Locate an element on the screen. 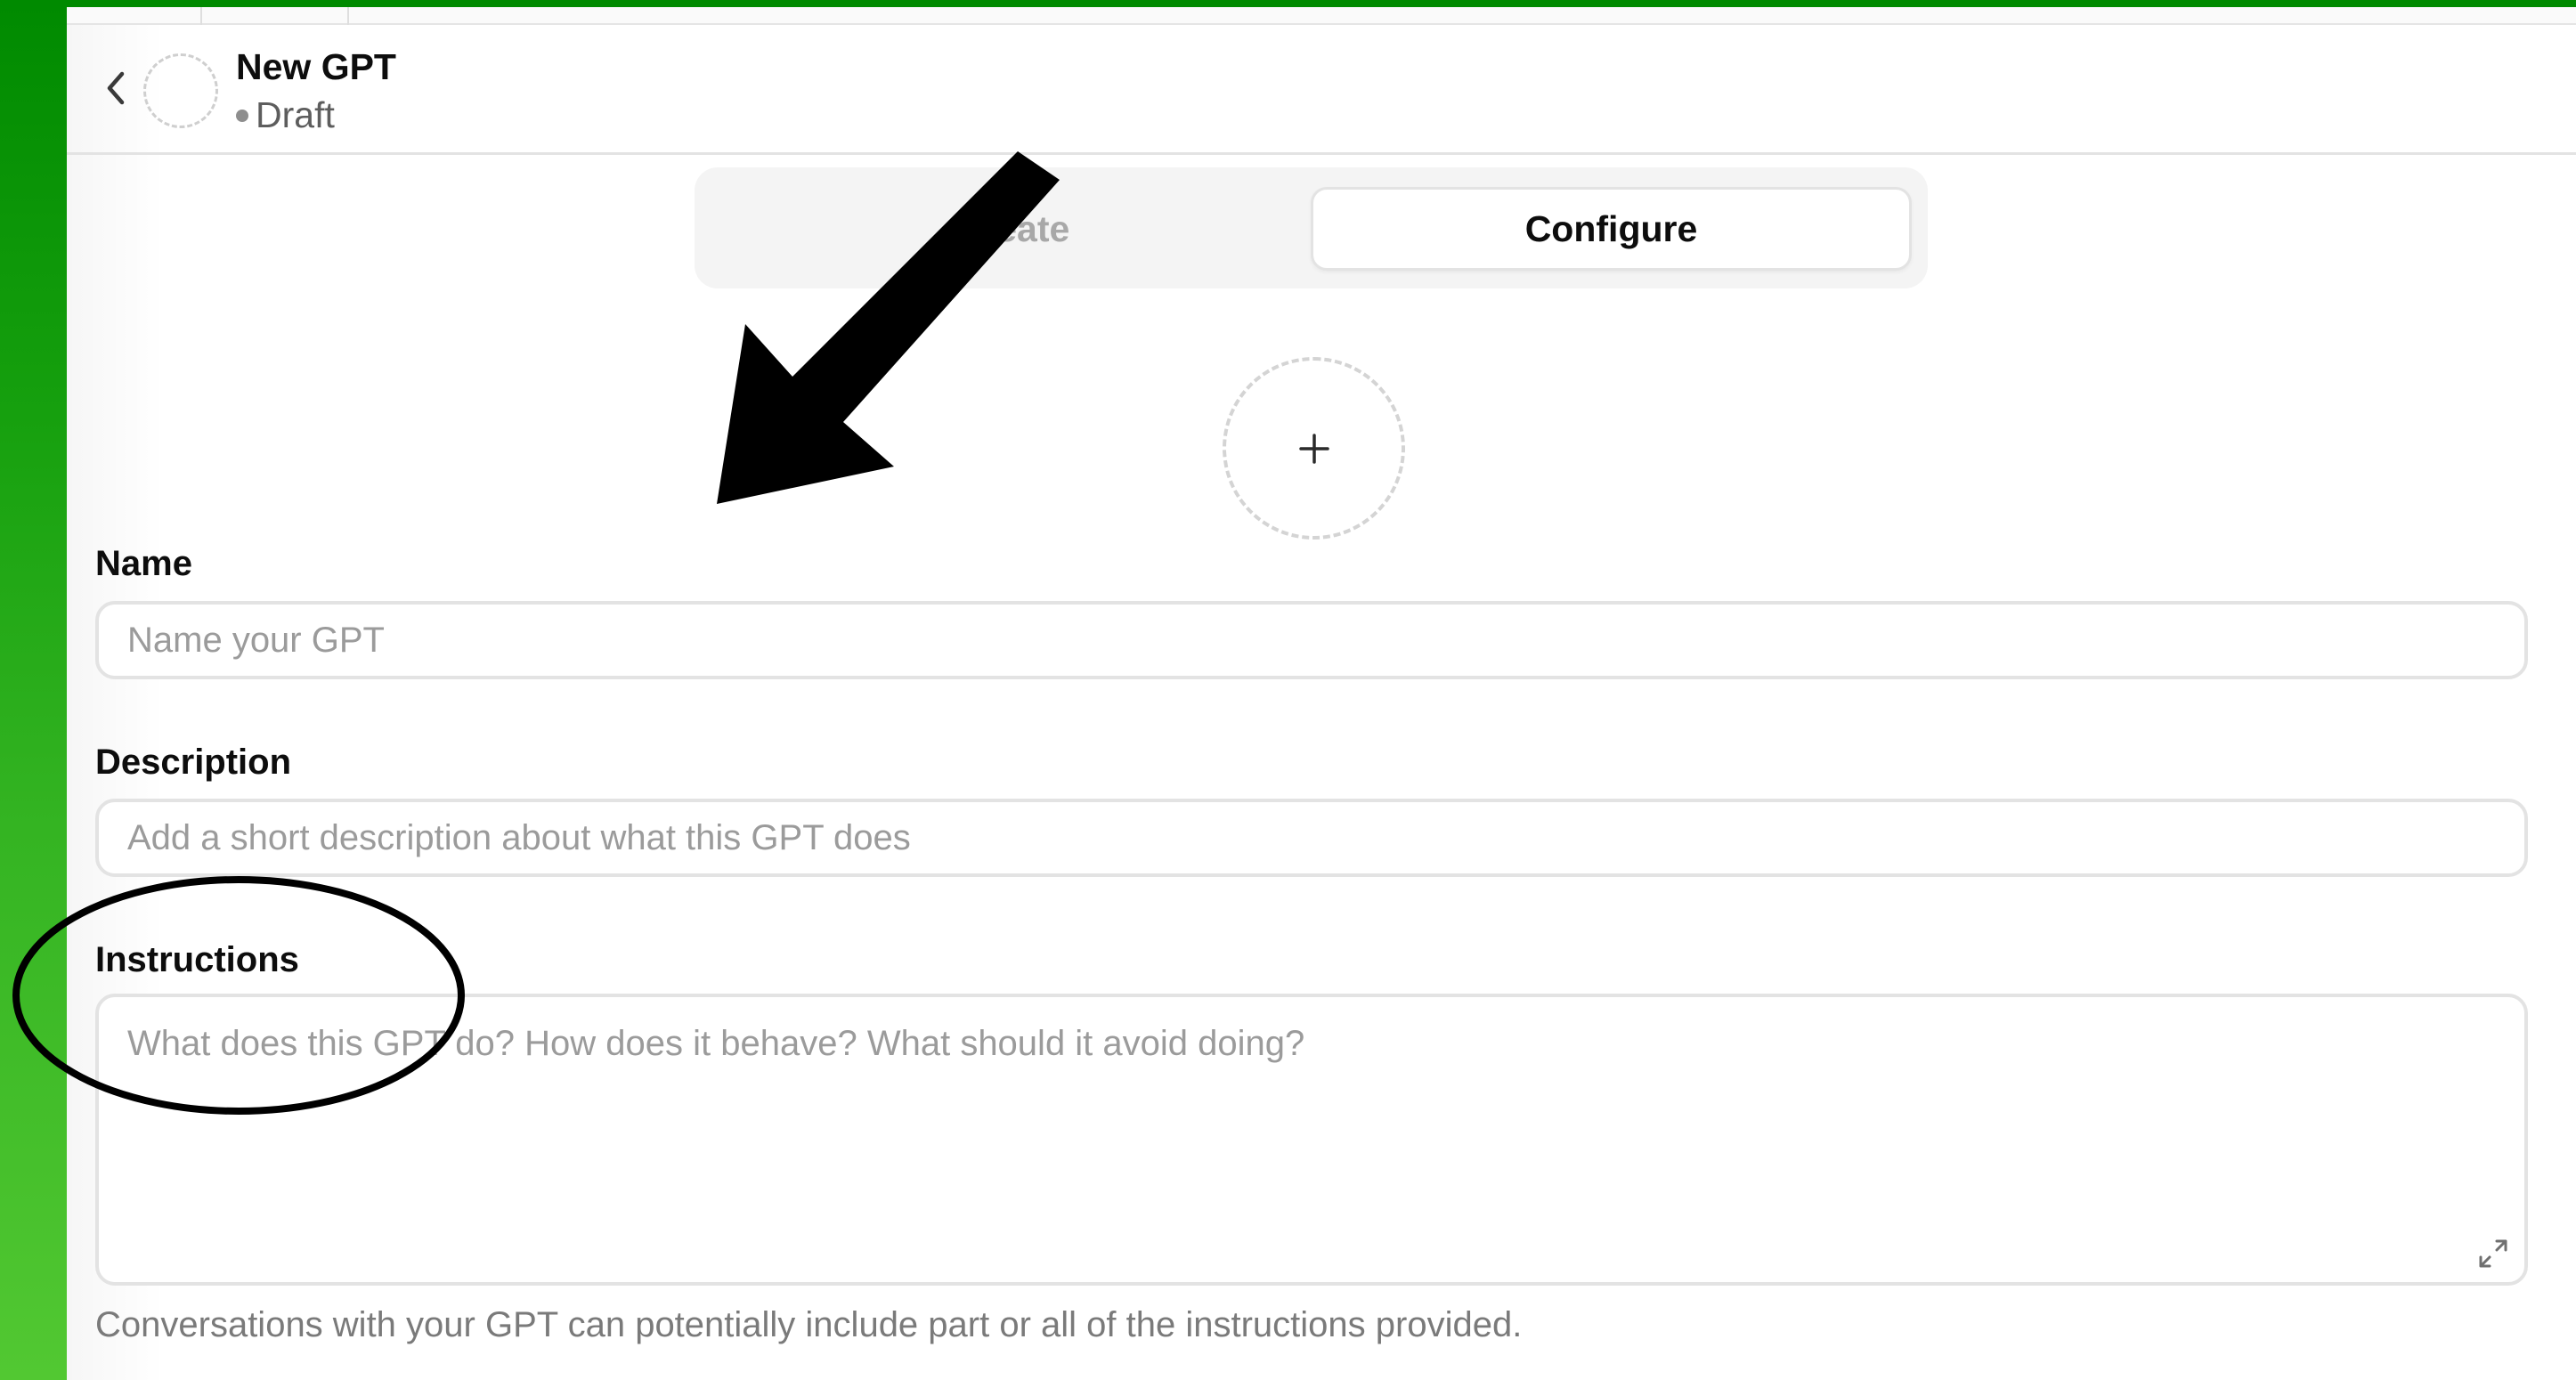 This screenshot has height=1380, width=2576. description-label: Description is located at coordinates (193, 763).